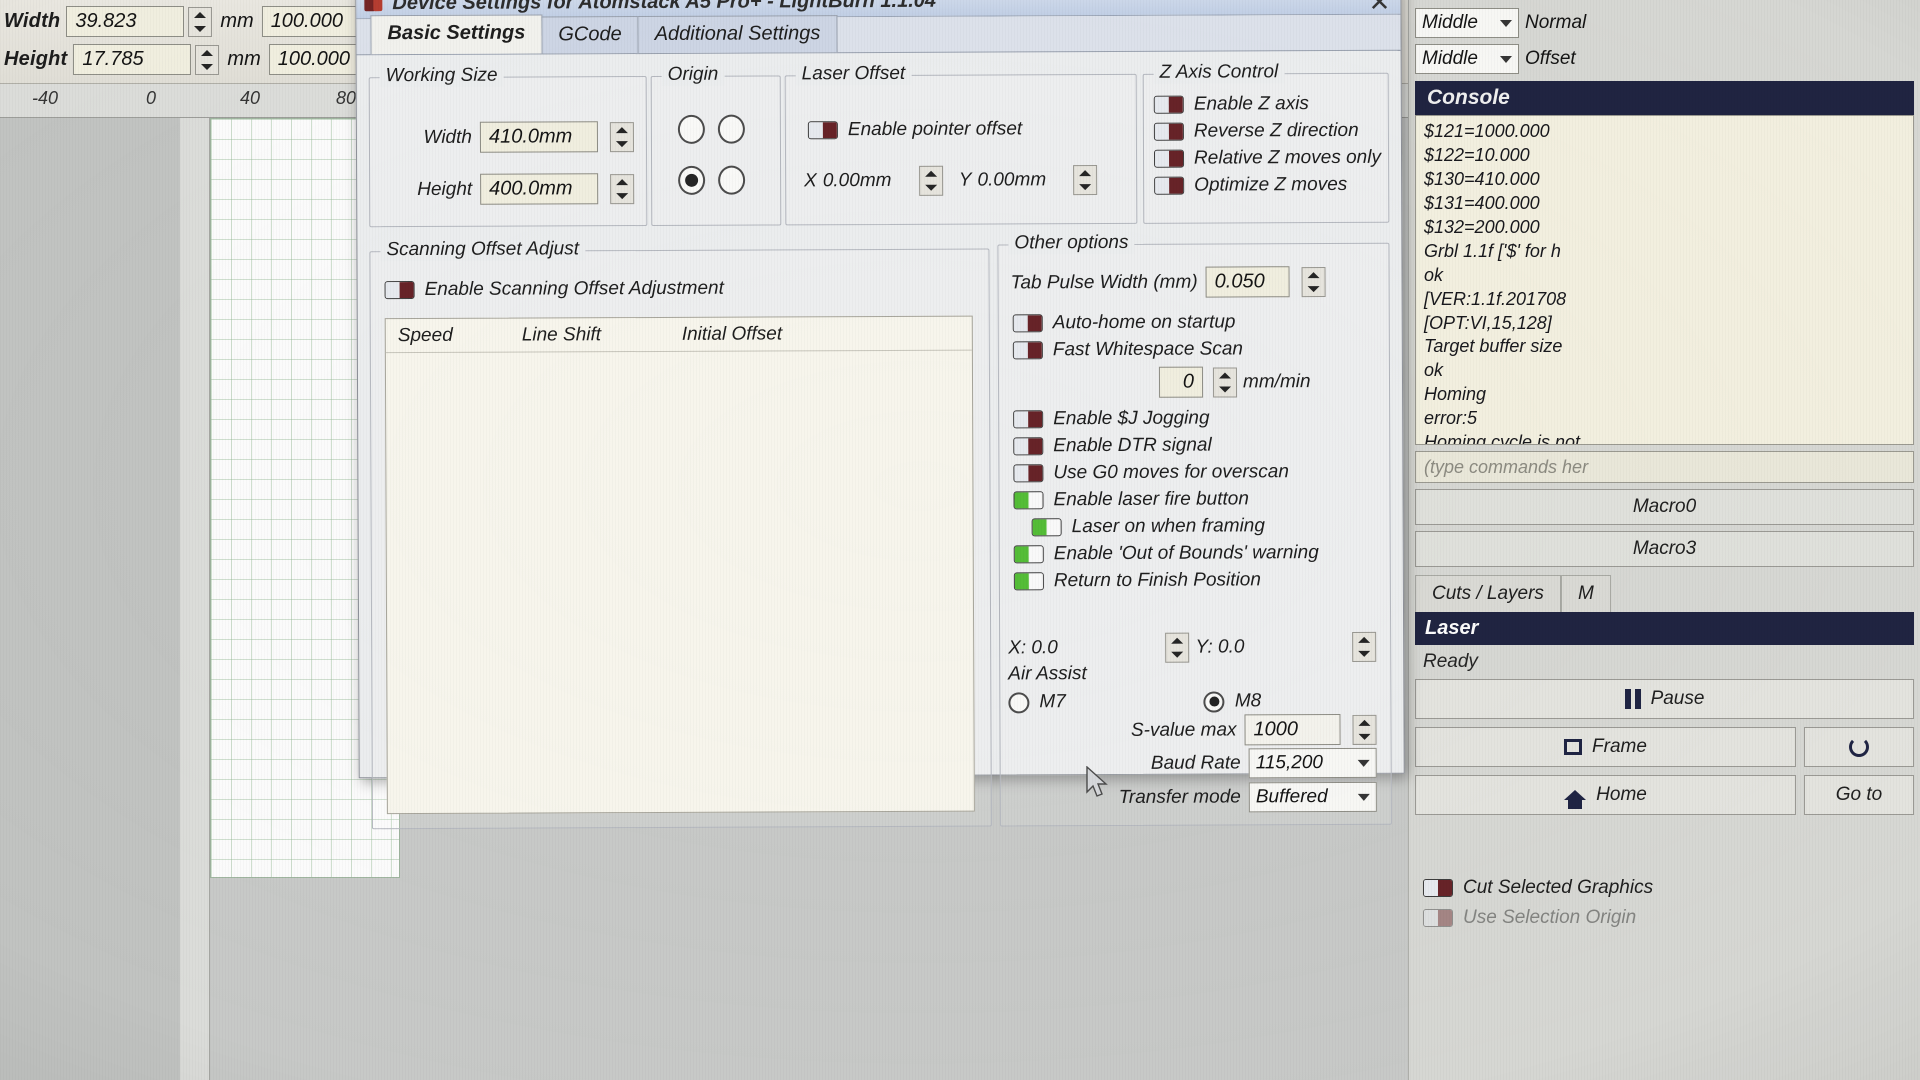 This screenshot has height=1080, width=1920. What do you see at coordinates (935, 129) in the screenshot?
I see `enable-pointer-offset-label: Enable pointer offset` at bounding box center [935, 129].